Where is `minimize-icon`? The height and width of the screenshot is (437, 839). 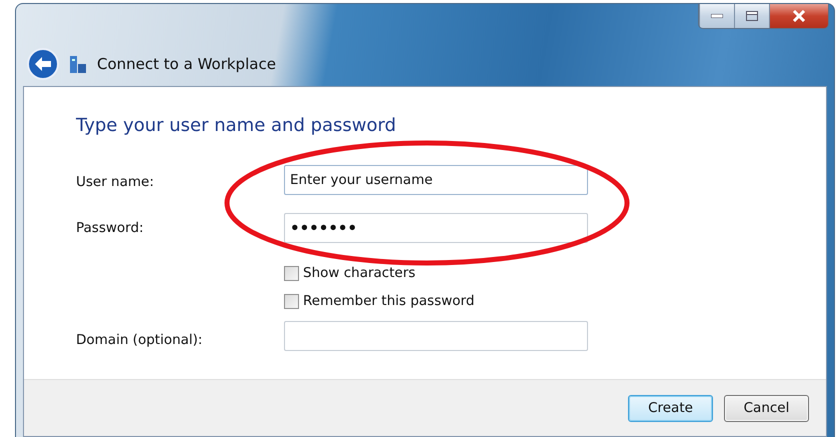
minimize-icon is located at coordinates (717, 16).